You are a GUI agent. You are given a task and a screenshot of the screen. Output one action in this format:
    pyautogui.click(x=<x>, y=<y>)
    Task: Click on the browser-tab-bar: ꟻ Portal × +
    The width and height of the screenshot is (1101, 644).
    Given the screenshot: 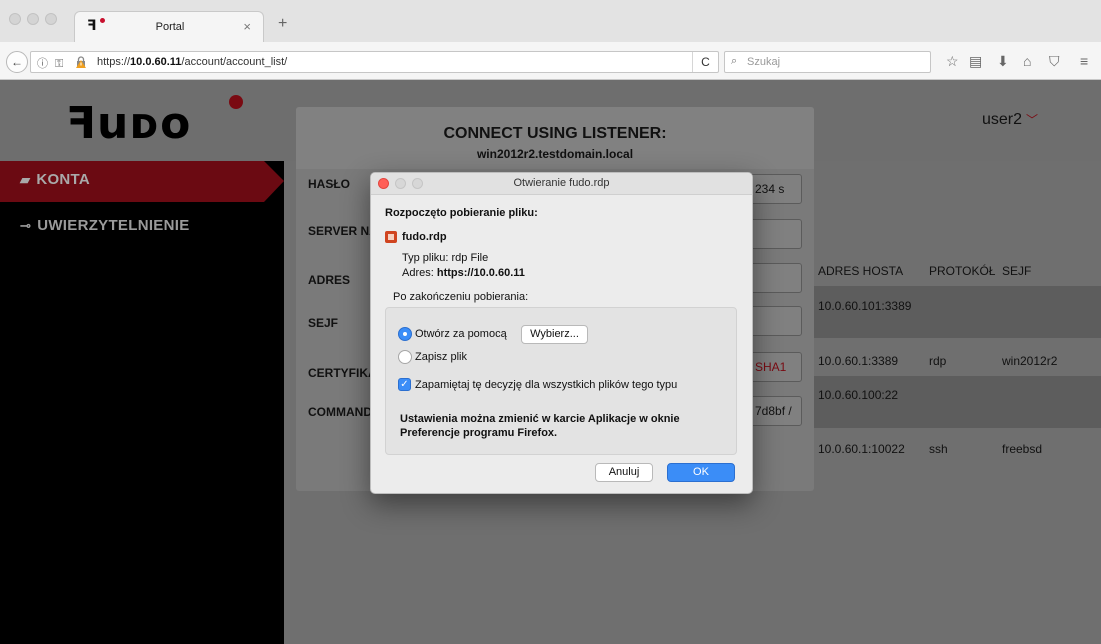 What is the action you would take?
    pyautogui.click(x=550, y=21)
    